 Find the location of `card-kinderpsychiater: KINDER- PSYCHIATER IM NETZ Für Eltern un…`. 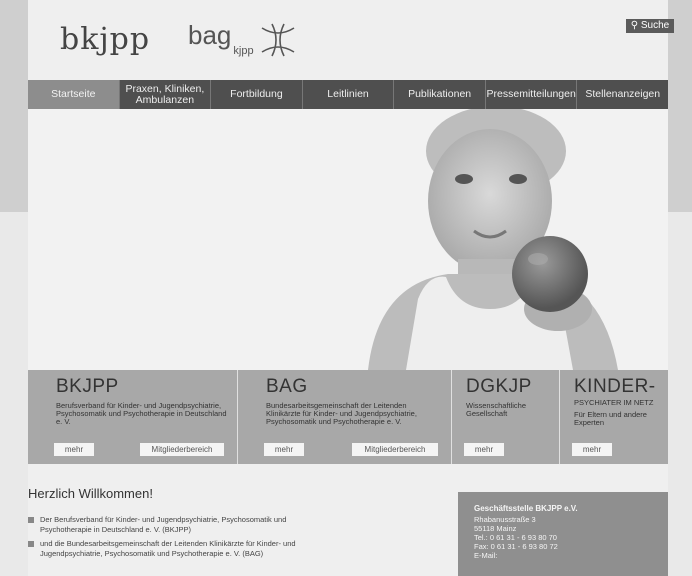

card-kinderpsychiater: KINDER- PSYCHIATER IM NETZ Für Eltern un… is located at coordinates (614, 417).